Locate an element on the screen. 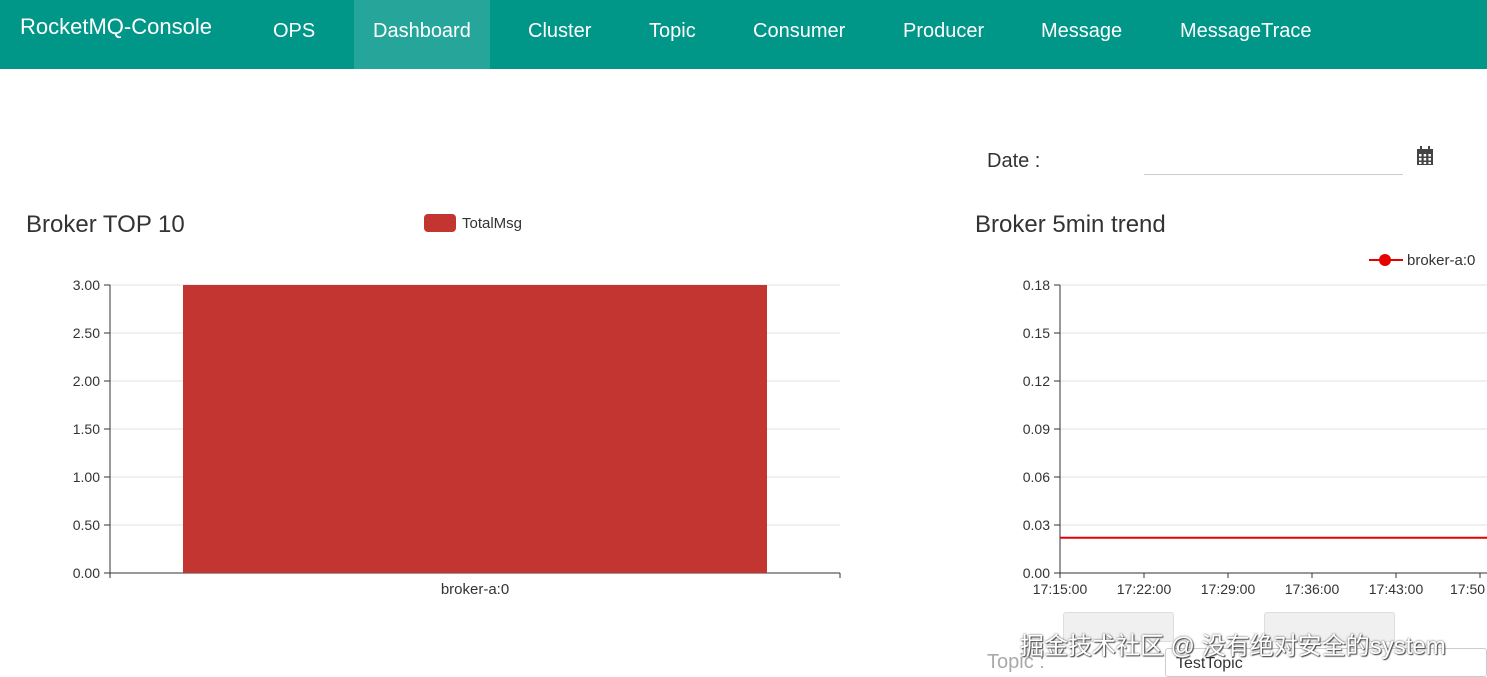 This screenshot has height=677, width=1487. nav-item-producer: Producer is located at coordinates (943, 34).